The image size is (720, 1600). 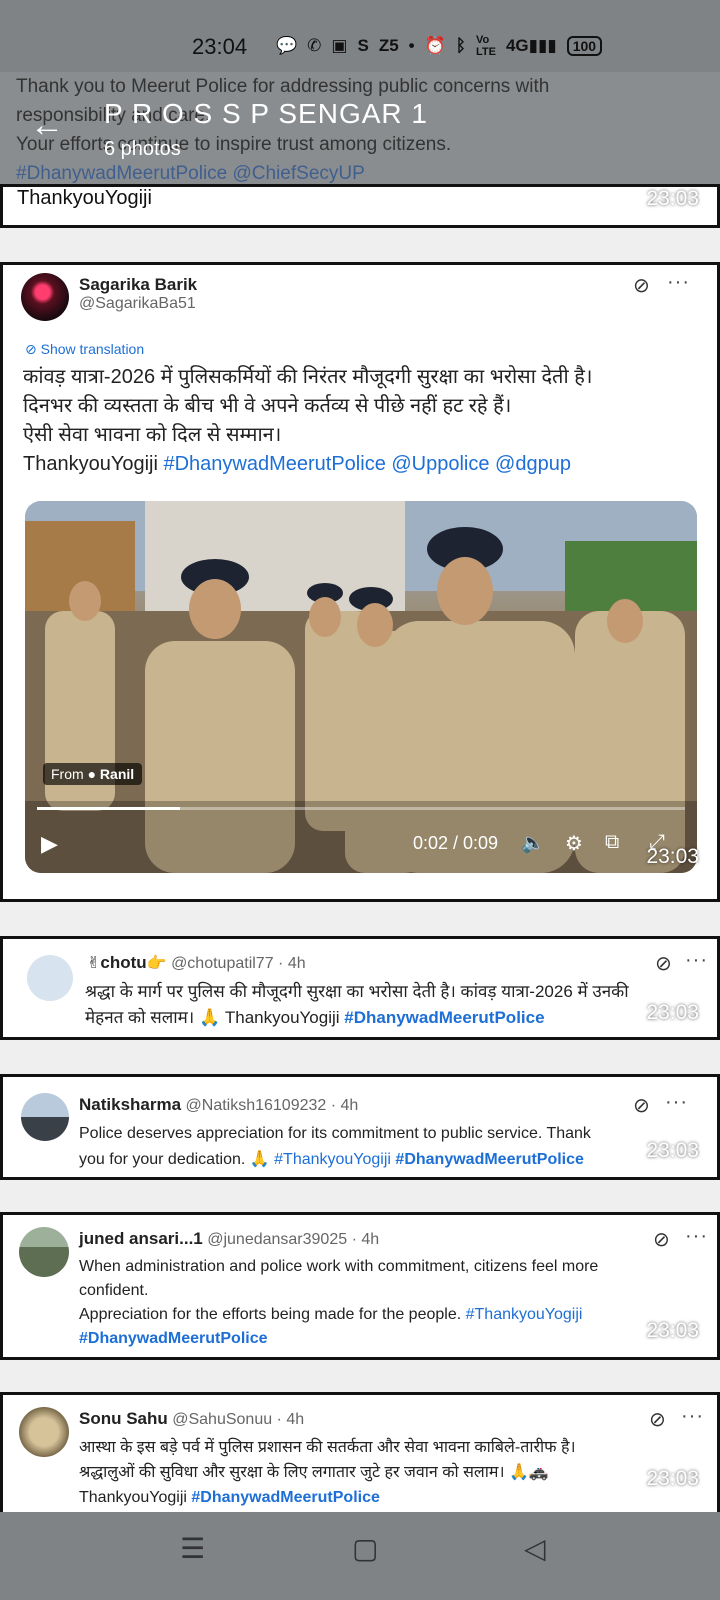 What do you see at coordinates (33, 349) in the screenshot?
I see `translate-icon: ⊘` at bounding box center [33, 349].